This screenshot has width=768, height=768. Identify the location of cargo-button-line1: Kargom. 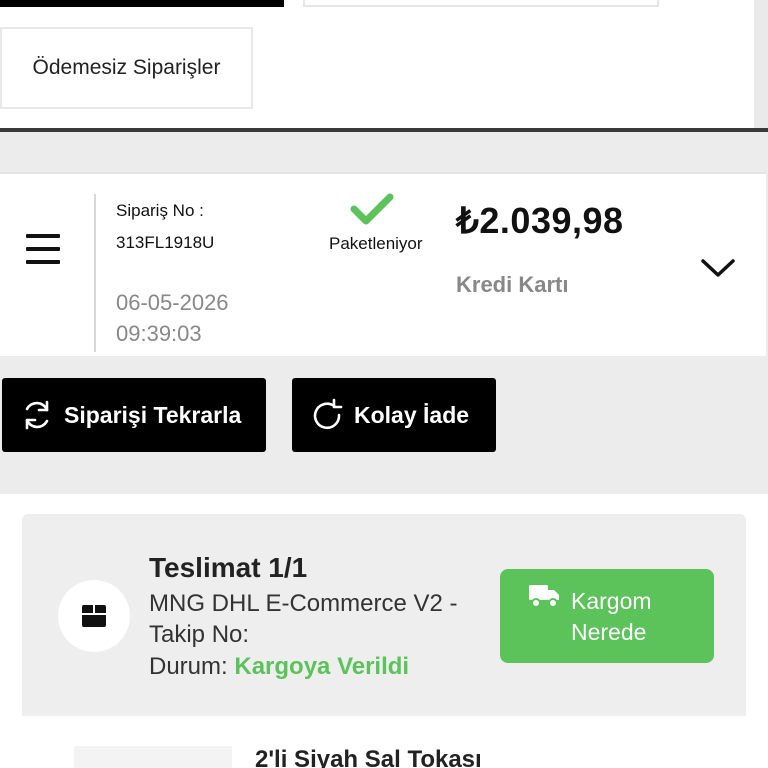
(611, 601).